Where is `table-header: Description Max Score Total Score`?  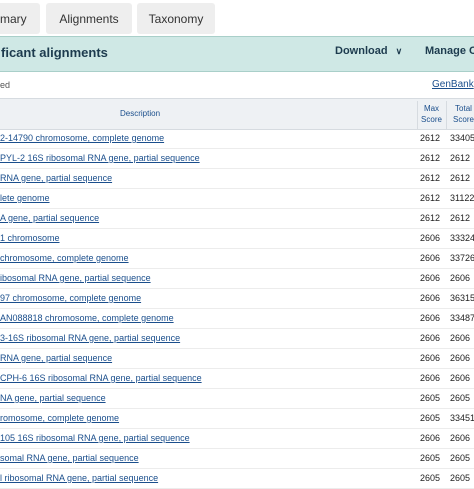
table-header: Description Max Score Total Score is located at coordinates (237, 114).